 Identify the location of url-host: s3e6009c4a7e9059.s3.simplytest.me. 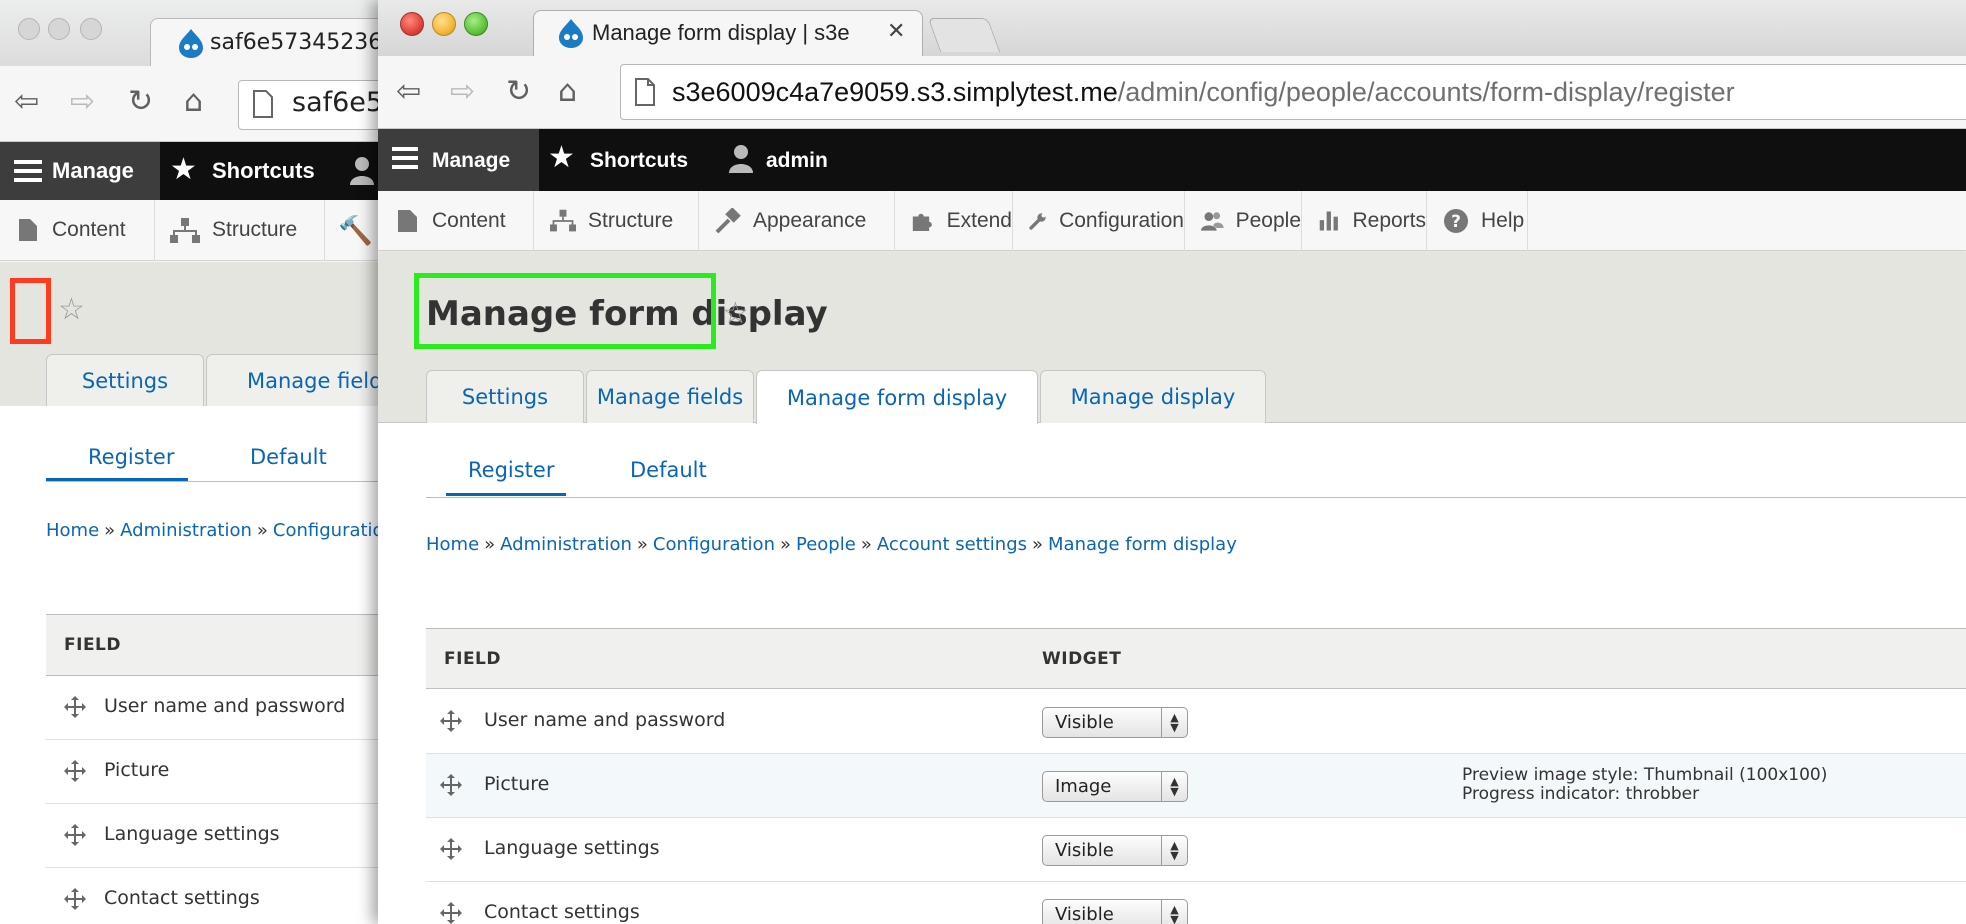
(895, 92).